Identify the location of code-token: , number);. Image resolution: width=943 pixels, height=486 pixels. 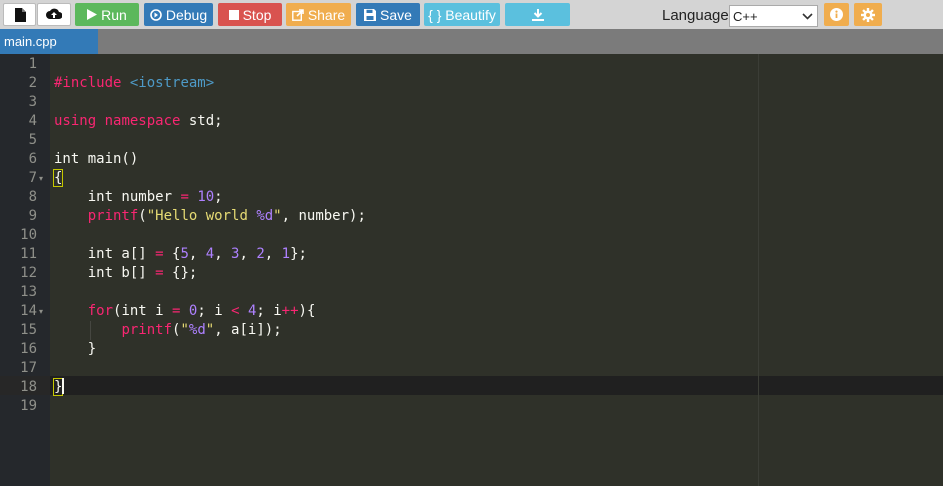
(323, 216).